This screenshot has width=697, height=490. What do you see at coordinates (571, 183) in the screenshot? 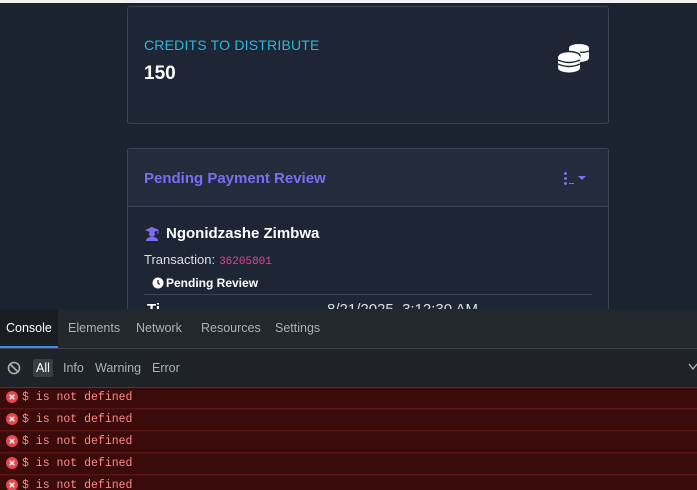
I see `underscore-mark` at bounding box center [571, 183].